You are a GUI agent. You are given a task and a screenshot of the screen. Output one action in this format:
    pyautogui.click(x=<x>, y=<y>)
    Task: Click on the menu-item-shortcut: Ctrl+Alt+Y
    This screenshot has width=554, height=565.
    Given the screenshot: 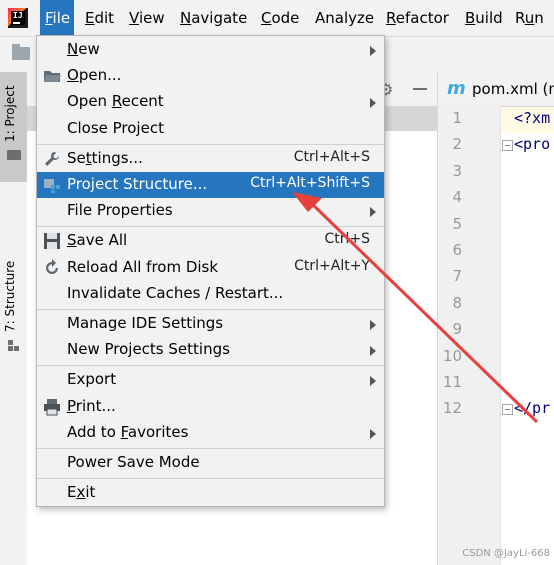 What is the action you would take?
    pyautogui.click(x=332, y=265)
    